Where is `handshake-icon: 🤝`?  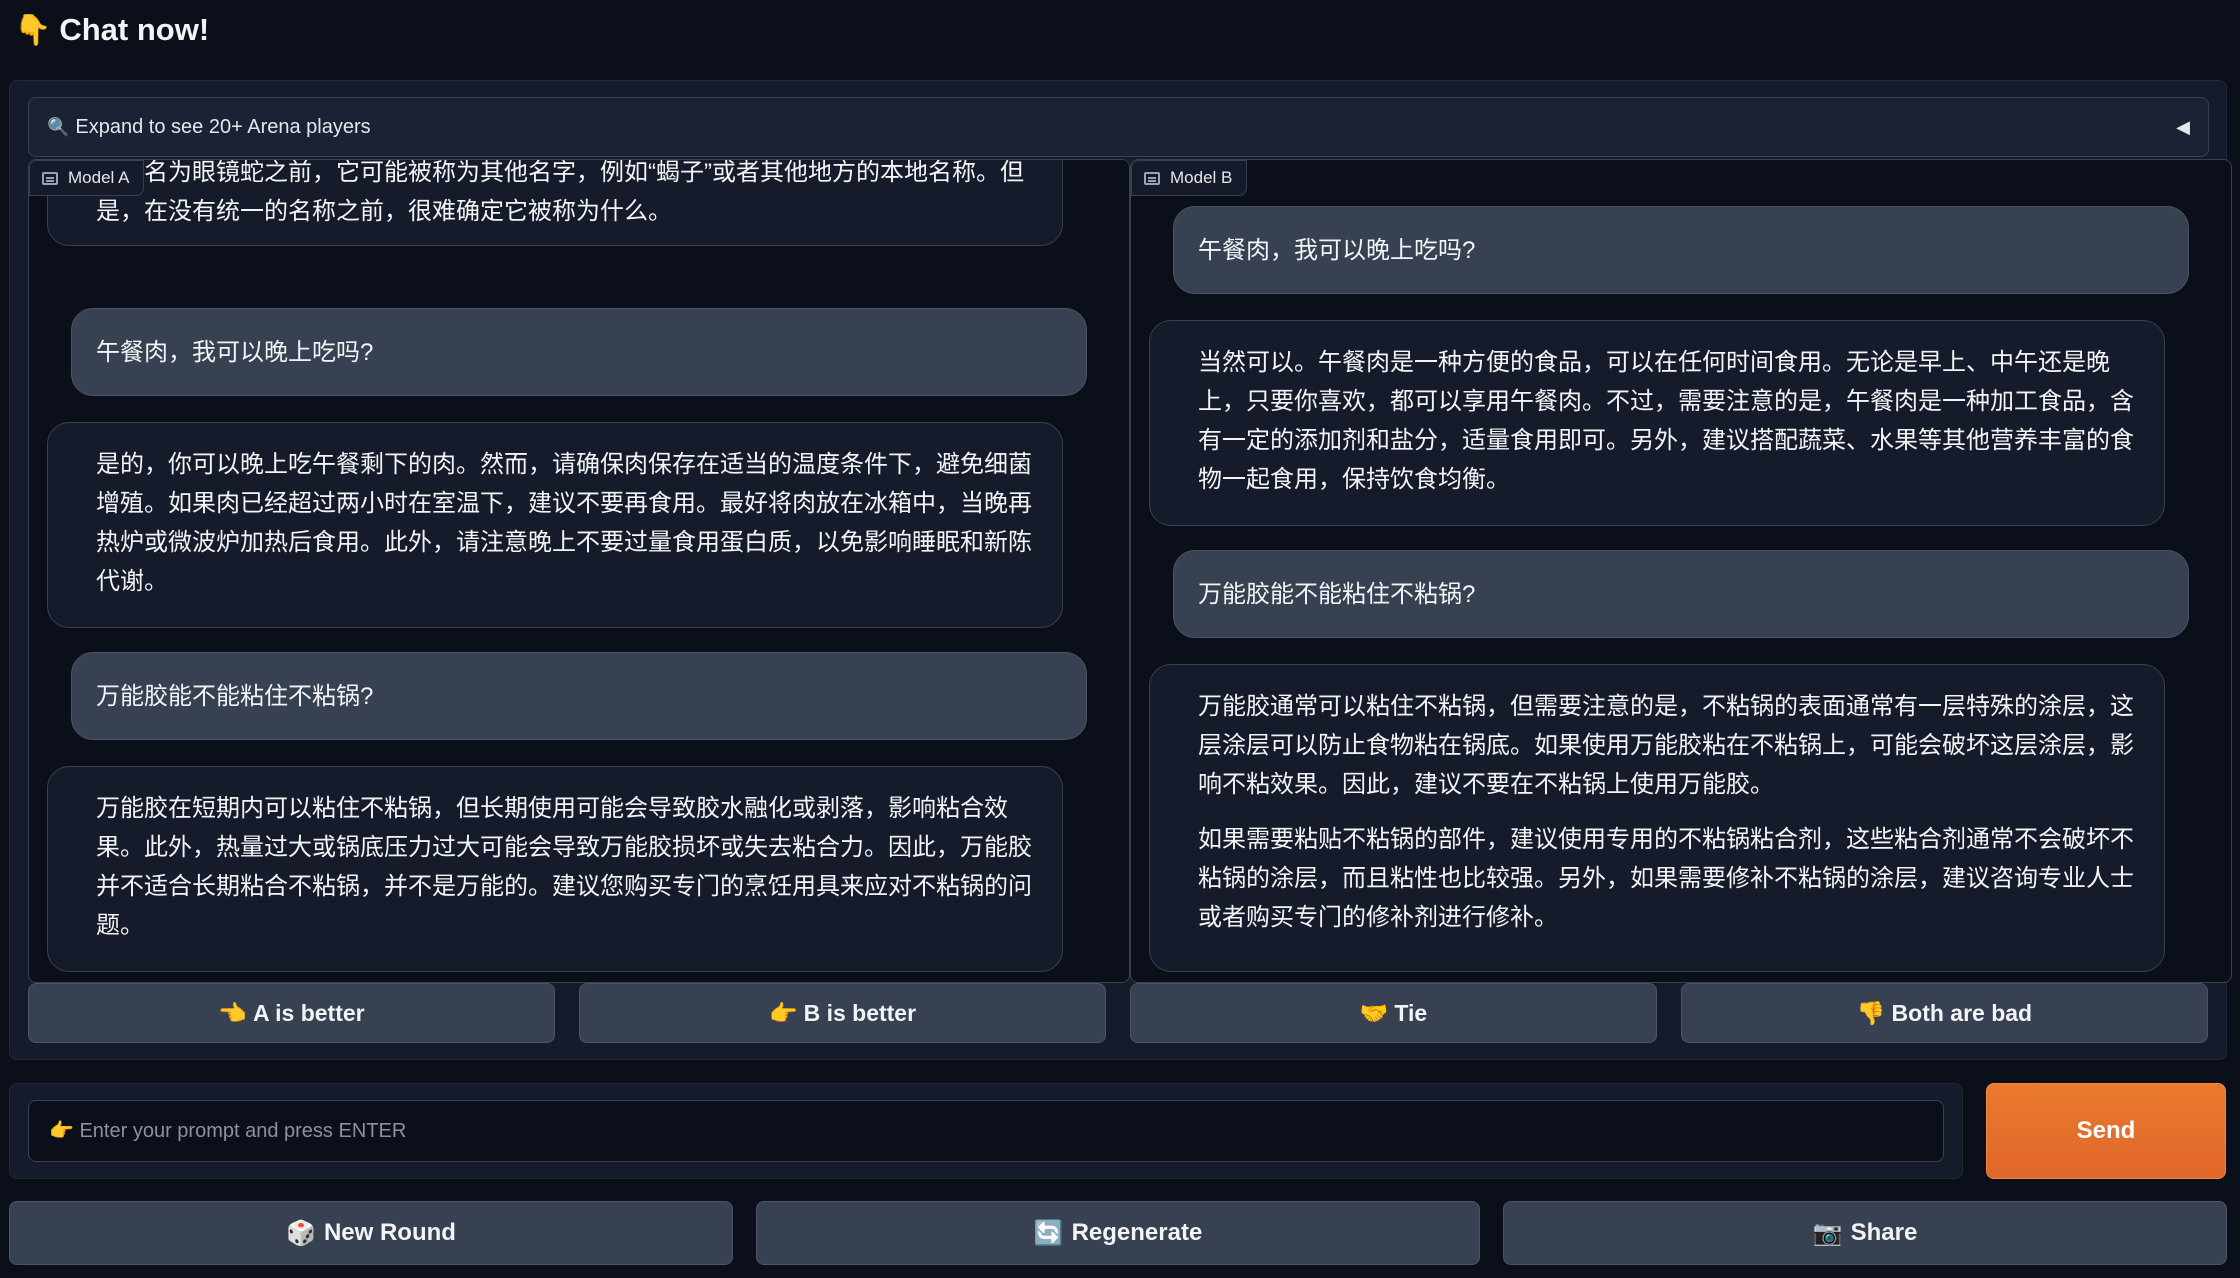
handshake-icon: 🤝 is located at coordinates (1374, 1012).